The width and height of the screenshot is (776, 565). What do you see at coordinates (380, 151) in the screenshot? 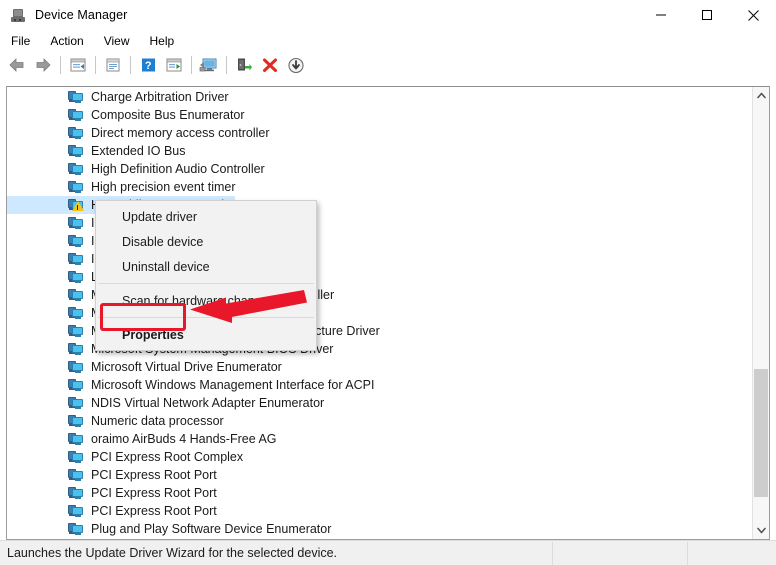
I see `device-row: Extended IO Bus` at bounding box center [380, 151].